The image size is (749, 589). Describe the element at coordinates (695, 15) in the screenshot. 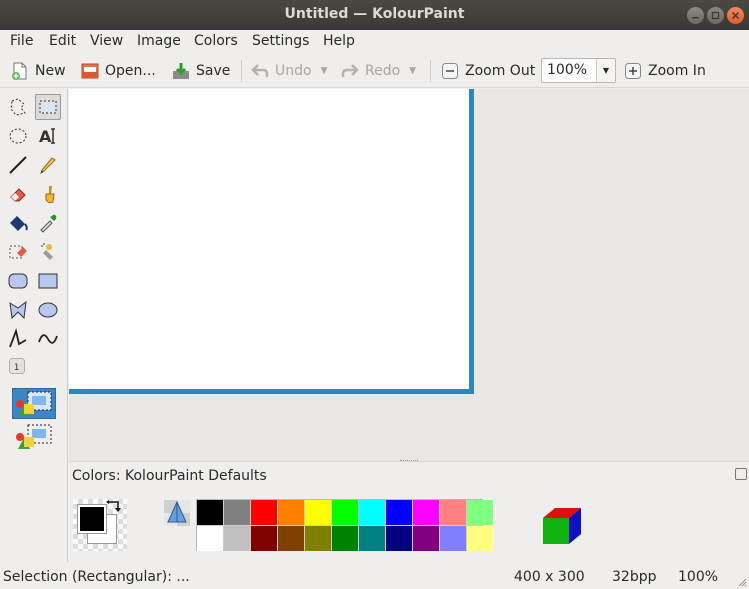

I see `minimize-button` at that location.